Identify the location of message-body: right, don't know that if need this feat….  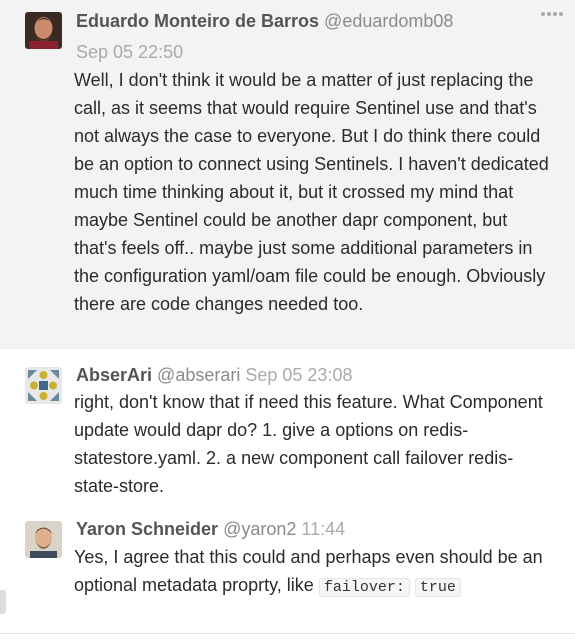
(308, 444).